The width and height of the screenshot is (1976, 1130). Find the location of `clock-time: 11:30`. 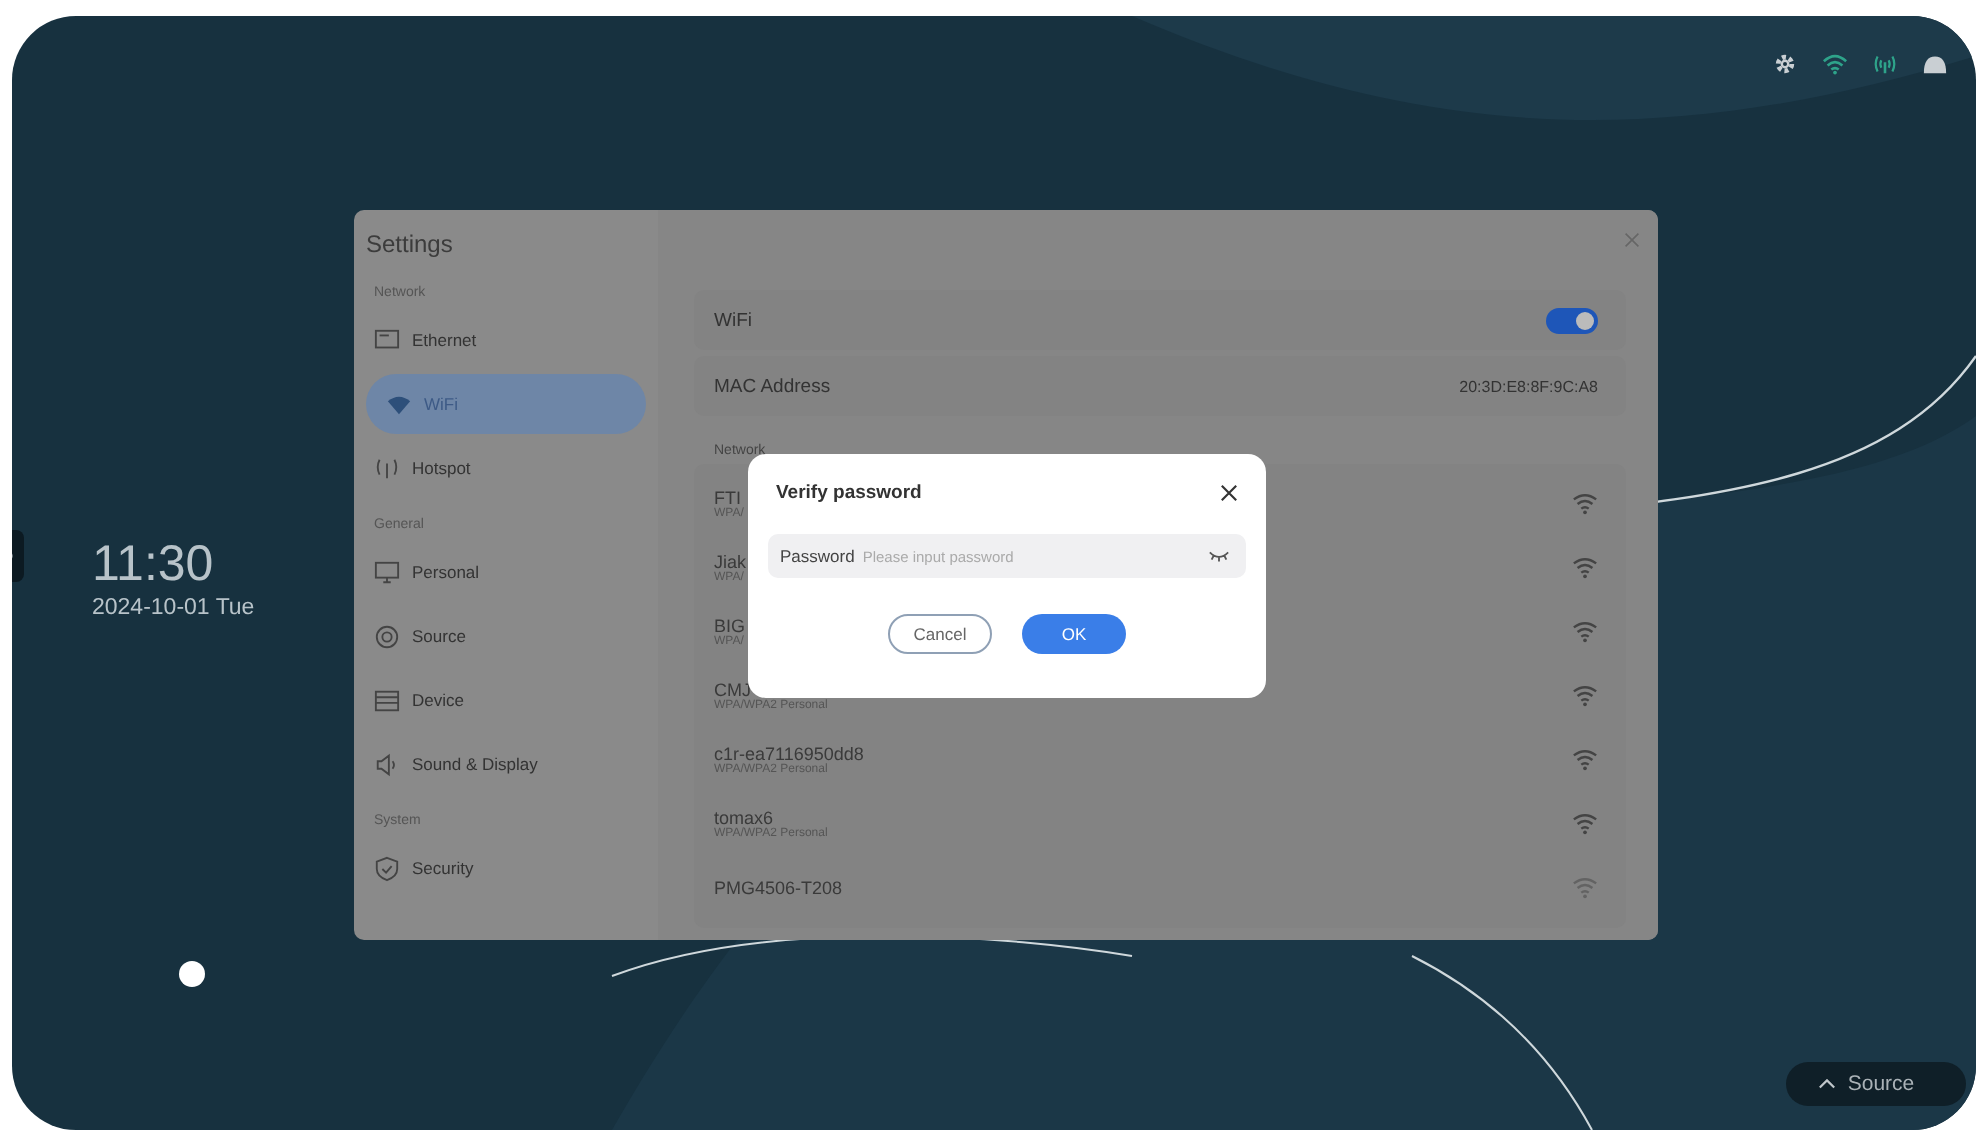

clock-time: 11:30 is located at coordinates (154, 564).